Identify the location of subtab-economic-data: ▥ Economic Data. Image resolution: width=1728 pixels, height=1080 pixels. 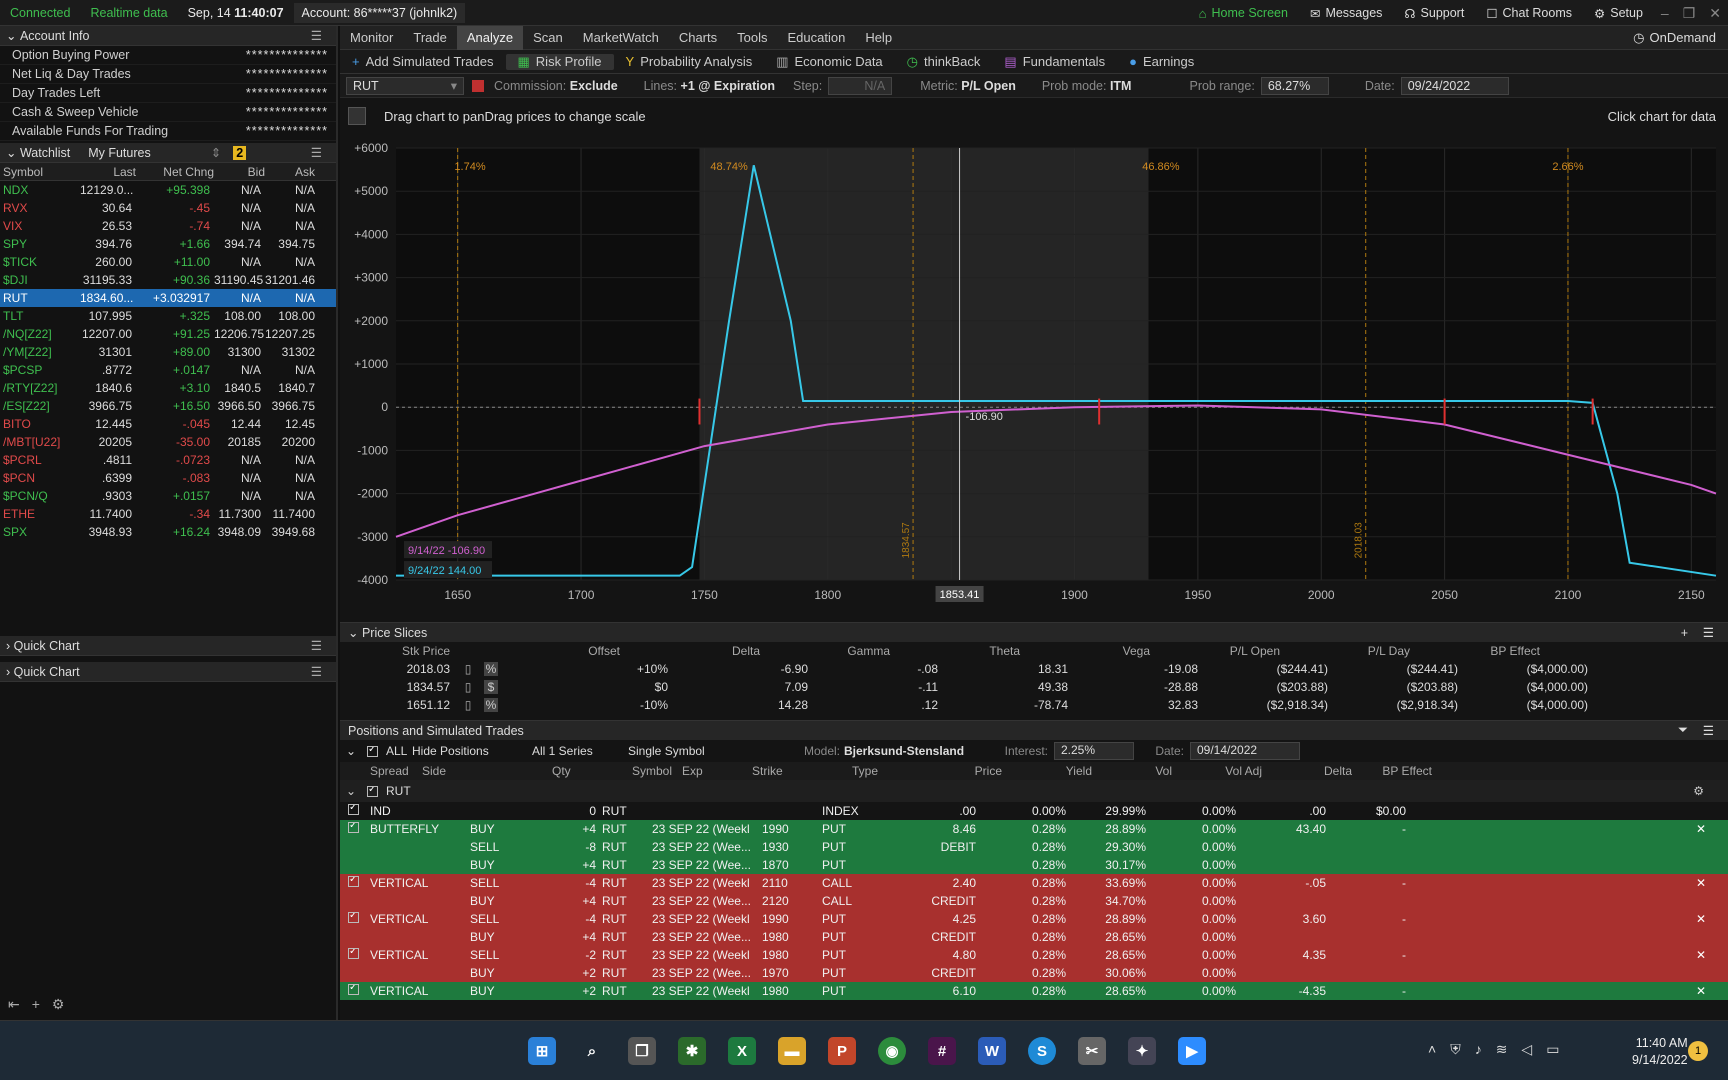
(829, 62).